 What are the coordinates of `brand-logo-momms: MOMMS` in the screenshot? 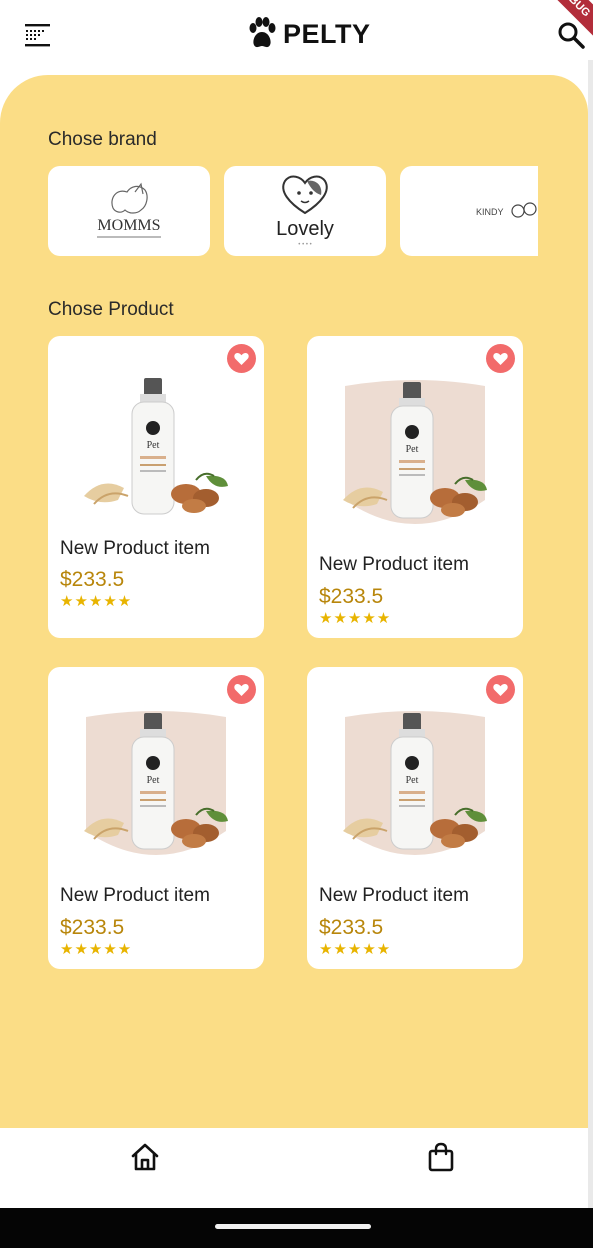 It's located at (129, 210).